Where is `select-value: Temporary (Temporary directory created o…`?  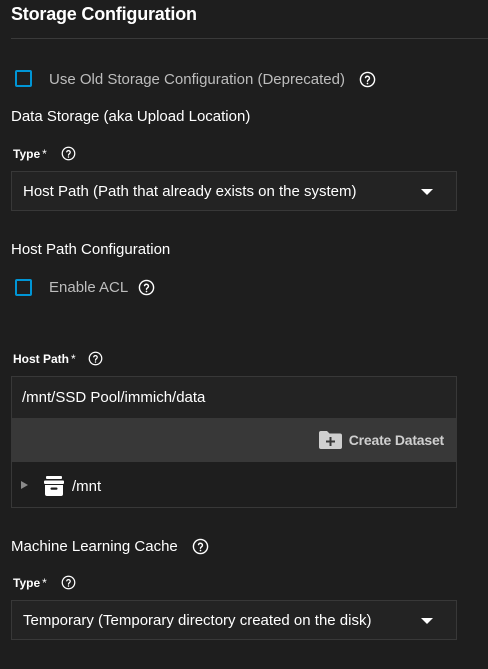 select-value: Temporary (Temporary directory created o… is located at coordinates (197, 620).